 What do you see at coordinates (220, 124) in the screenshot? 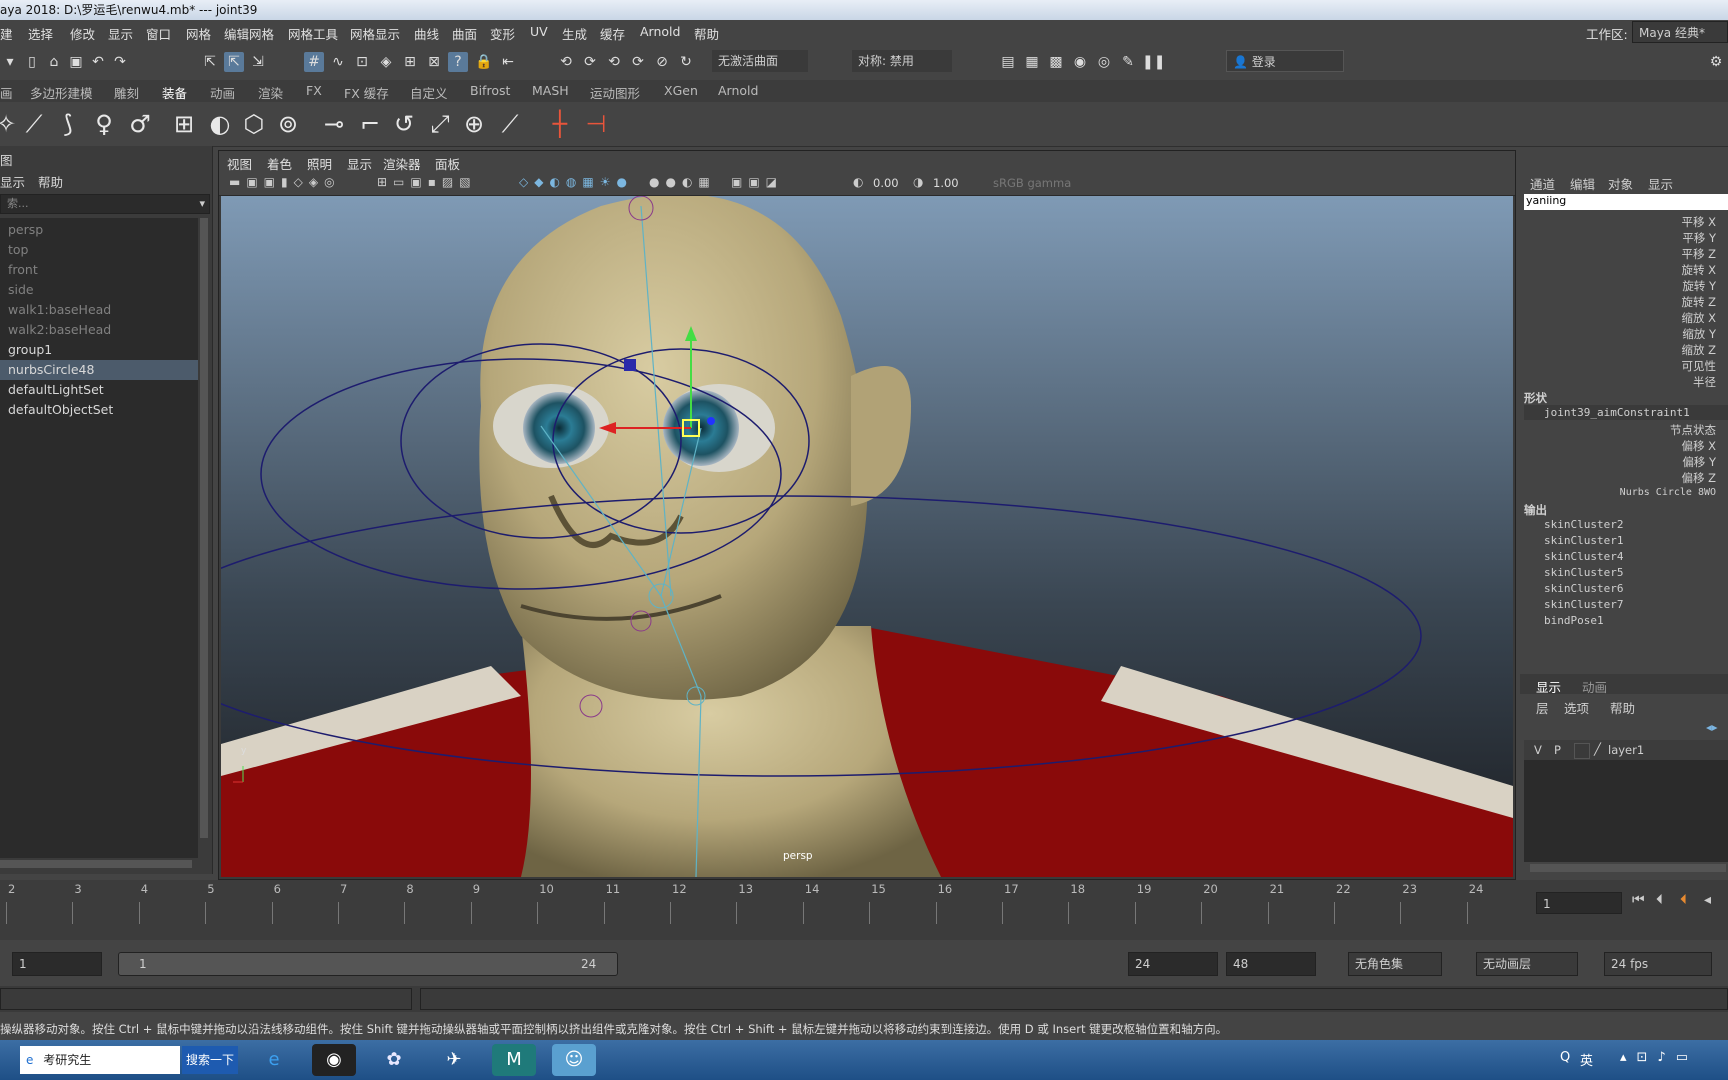
I see `smooth-skin-icon: ◐` at bounding box center [220, 124].